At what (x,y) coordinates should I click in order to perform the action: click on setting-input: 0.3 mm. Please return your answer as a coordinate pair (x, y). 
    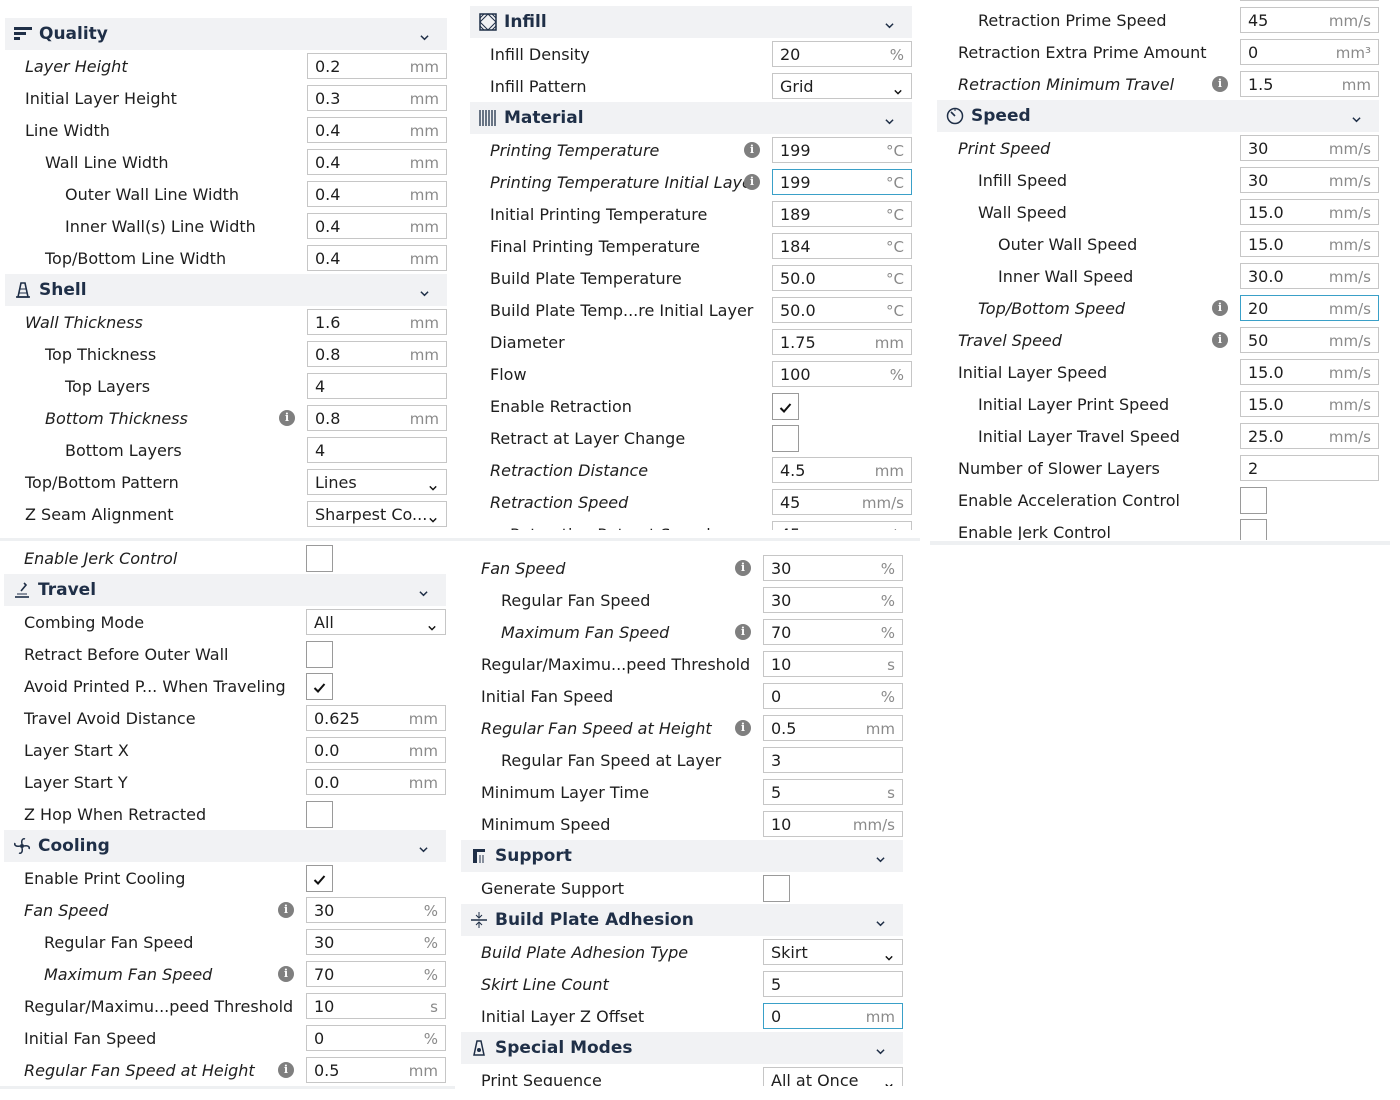
    Looking at the image, I should click on (377, 98).